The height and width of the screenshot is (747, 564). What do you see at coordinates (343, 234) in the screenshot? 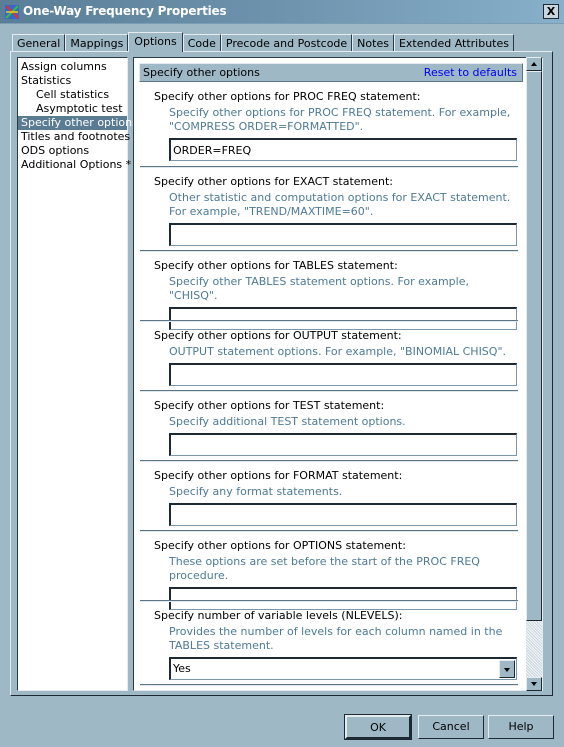
I see `exact-options-input` at bounding box center [343, 234].